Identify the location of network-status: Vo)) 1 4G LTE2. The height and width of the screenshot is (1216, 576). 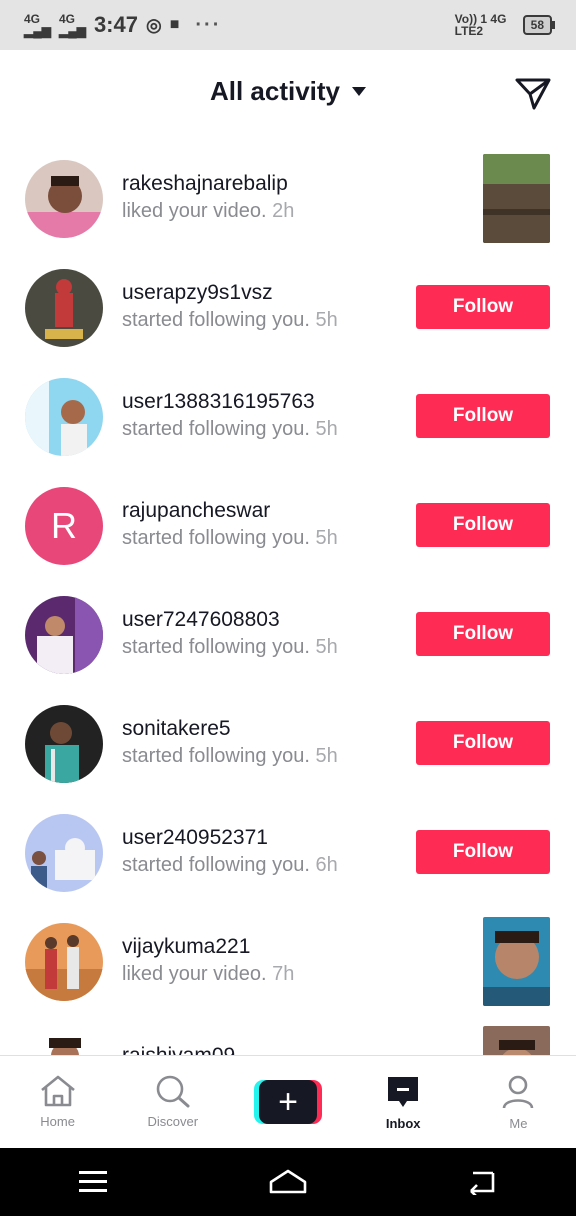
(480, 25).